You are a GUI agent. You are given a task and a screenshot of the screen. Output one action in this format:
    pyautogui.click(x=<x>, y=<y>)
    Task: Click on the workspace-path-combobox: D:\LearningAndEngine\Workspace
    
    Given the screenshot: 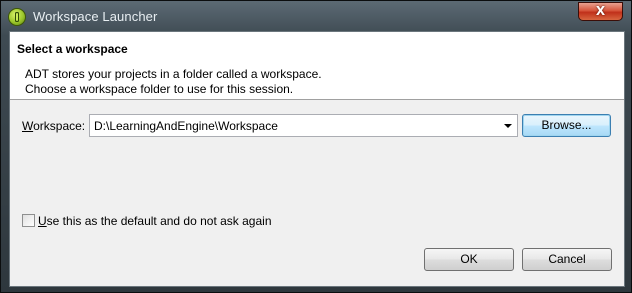 What is the action you would take?
    pyautogui.click(x=303, y=125)
    